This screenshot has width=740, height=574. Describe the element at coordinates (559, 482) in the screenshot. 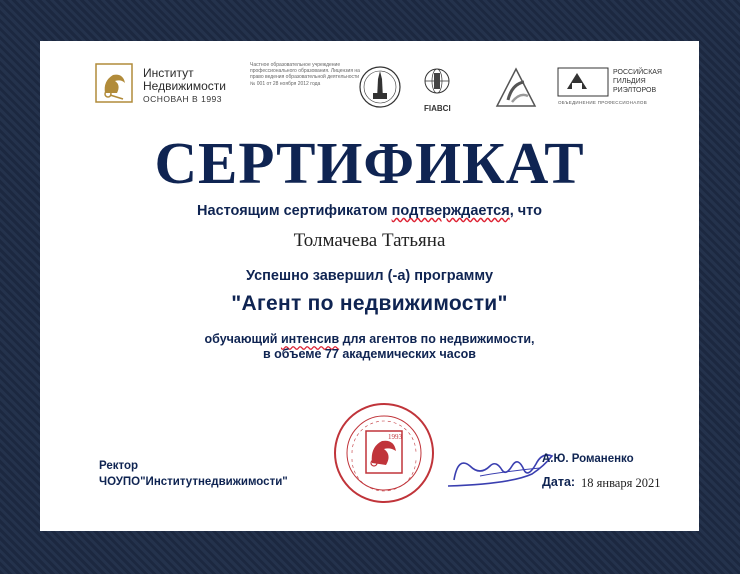

I see `date-label: Дата:` at that location.